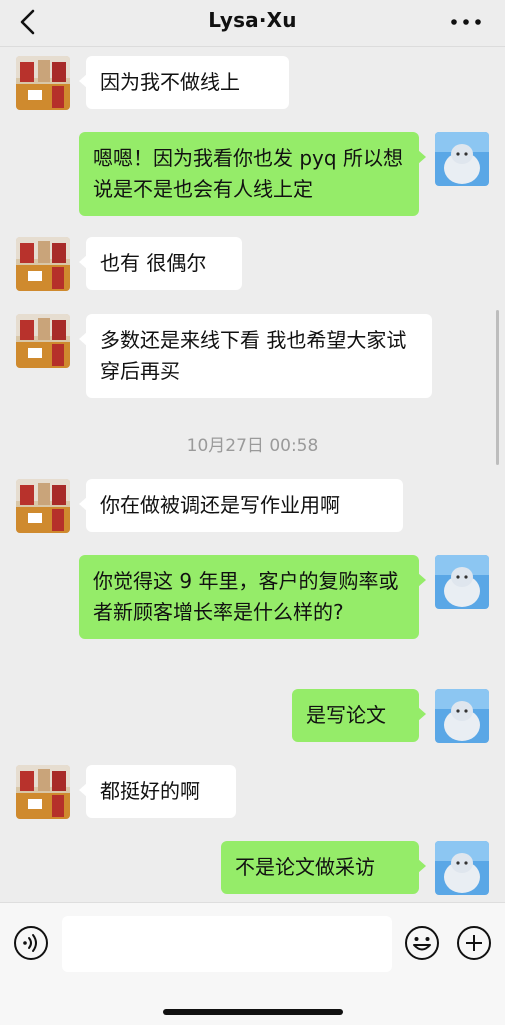 This screenshot has height=1025, width=505. Describe the element at coordinates (474, 943) in the screenshot. I see `plus-icon` at that location.